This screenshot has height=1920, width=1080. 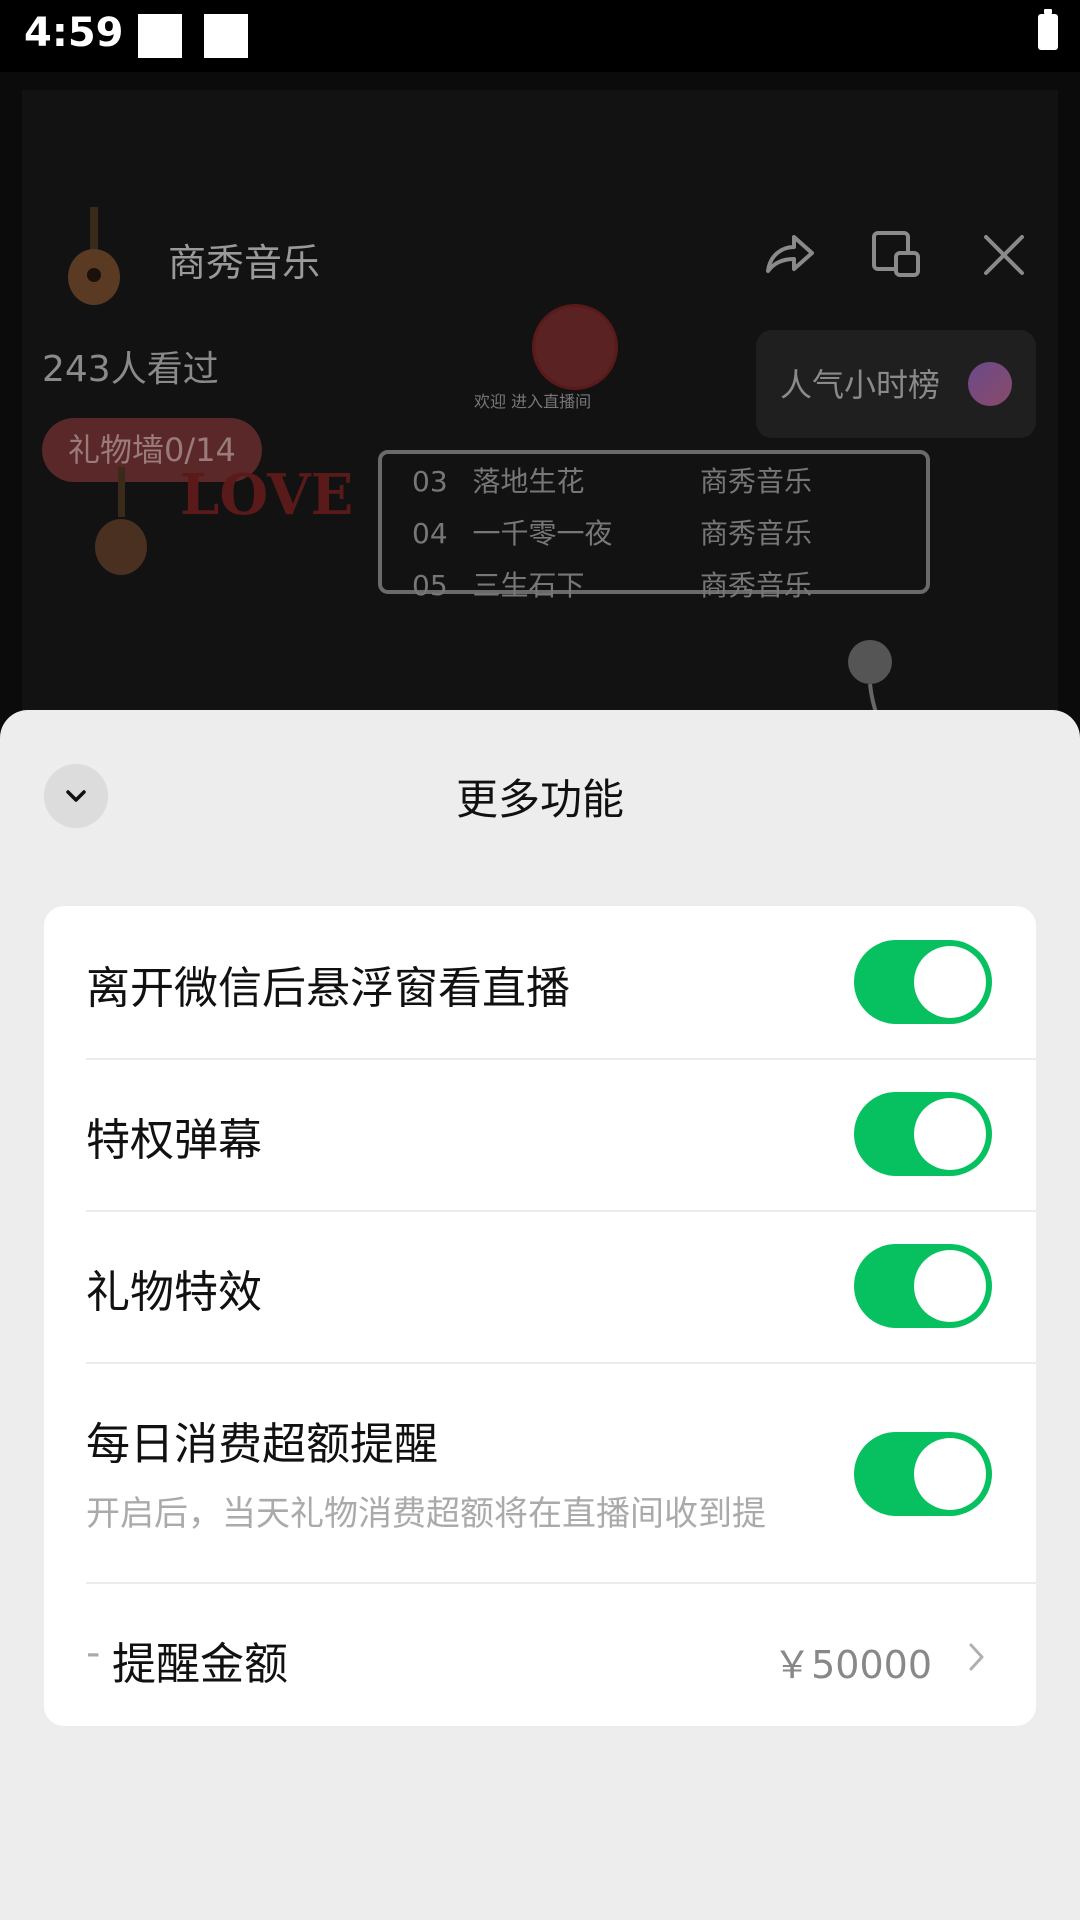 What do you see at coordinates (539, 799) in the screenshot?
I see `sheet-title: 更多功能` at bounding box center [539, 799].